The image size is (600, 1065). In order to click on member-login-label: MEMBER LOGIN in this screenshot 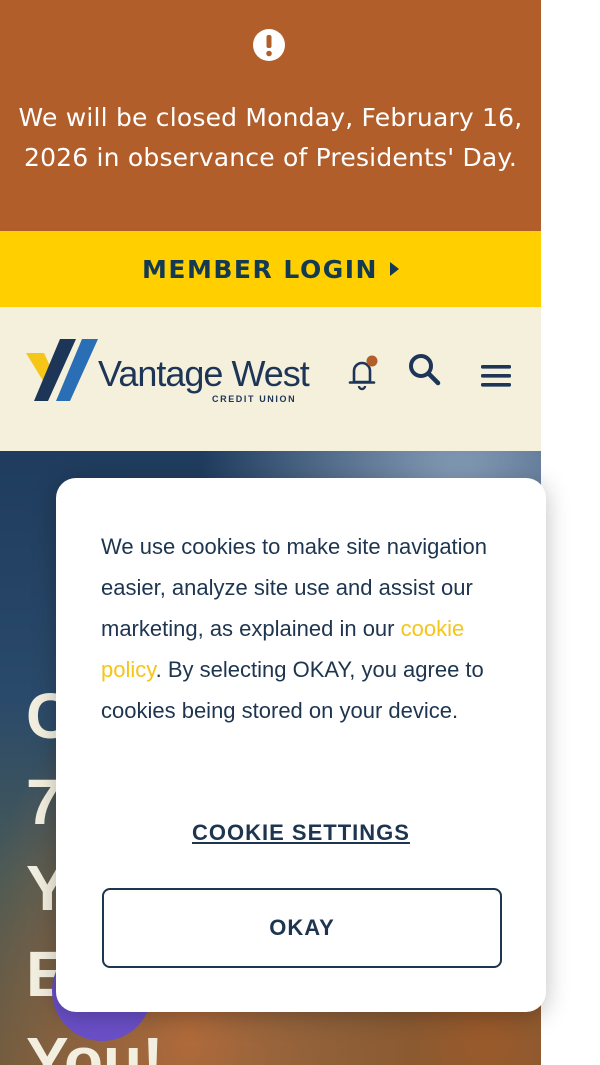, I will do `click(260, 269)`.